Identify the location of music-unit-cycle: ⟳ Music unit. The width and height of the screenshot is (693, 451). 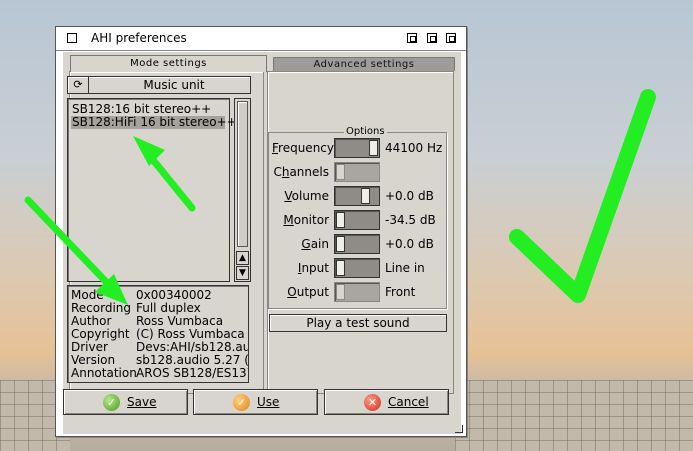
(159, 85).